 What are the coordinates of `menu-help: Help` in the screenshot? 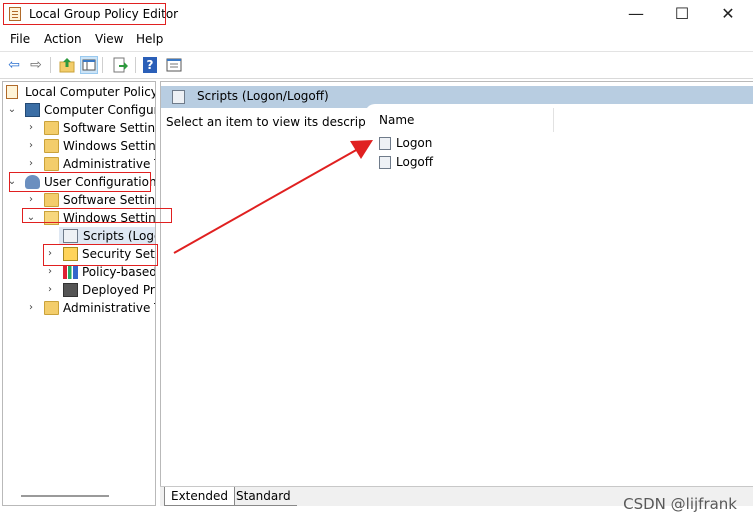 It's located at (149, 39).